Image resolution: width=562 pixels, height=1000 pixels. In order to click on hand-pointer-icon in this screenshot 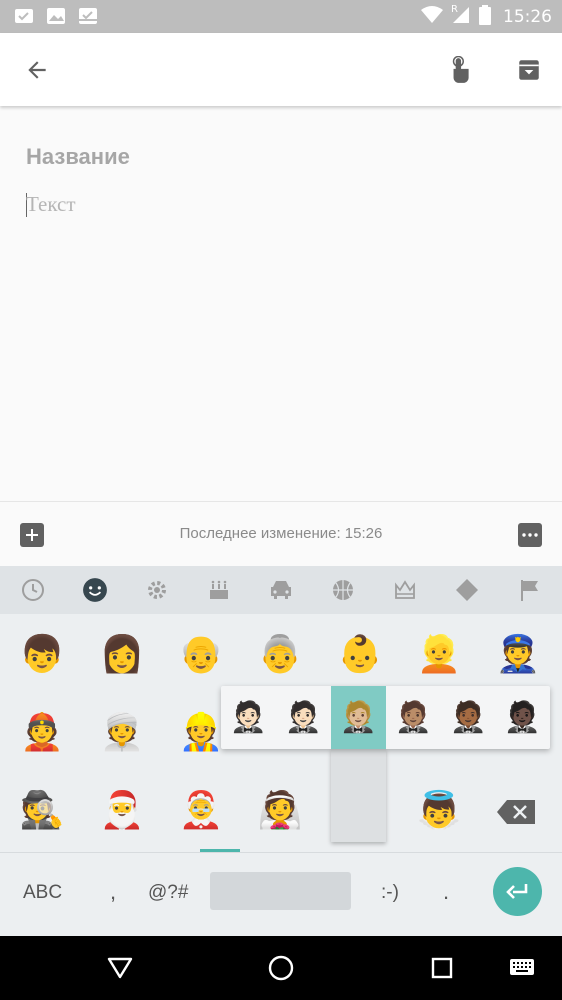, I will do `click(460, 69)`.